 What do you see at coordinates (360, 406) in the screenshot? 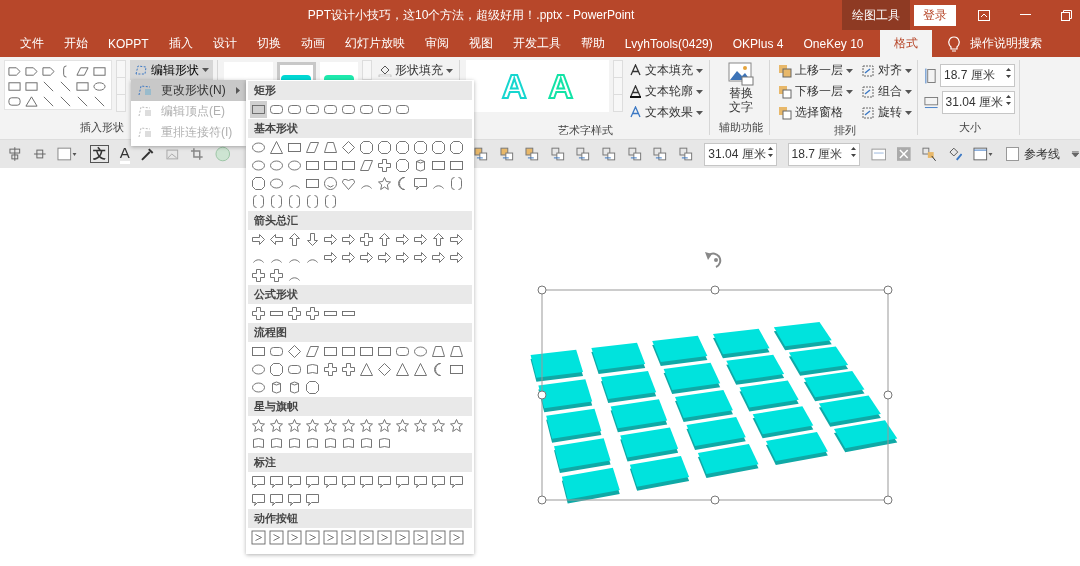
I see `section-header: 星与旗帜` at bounding box center [360, 406].